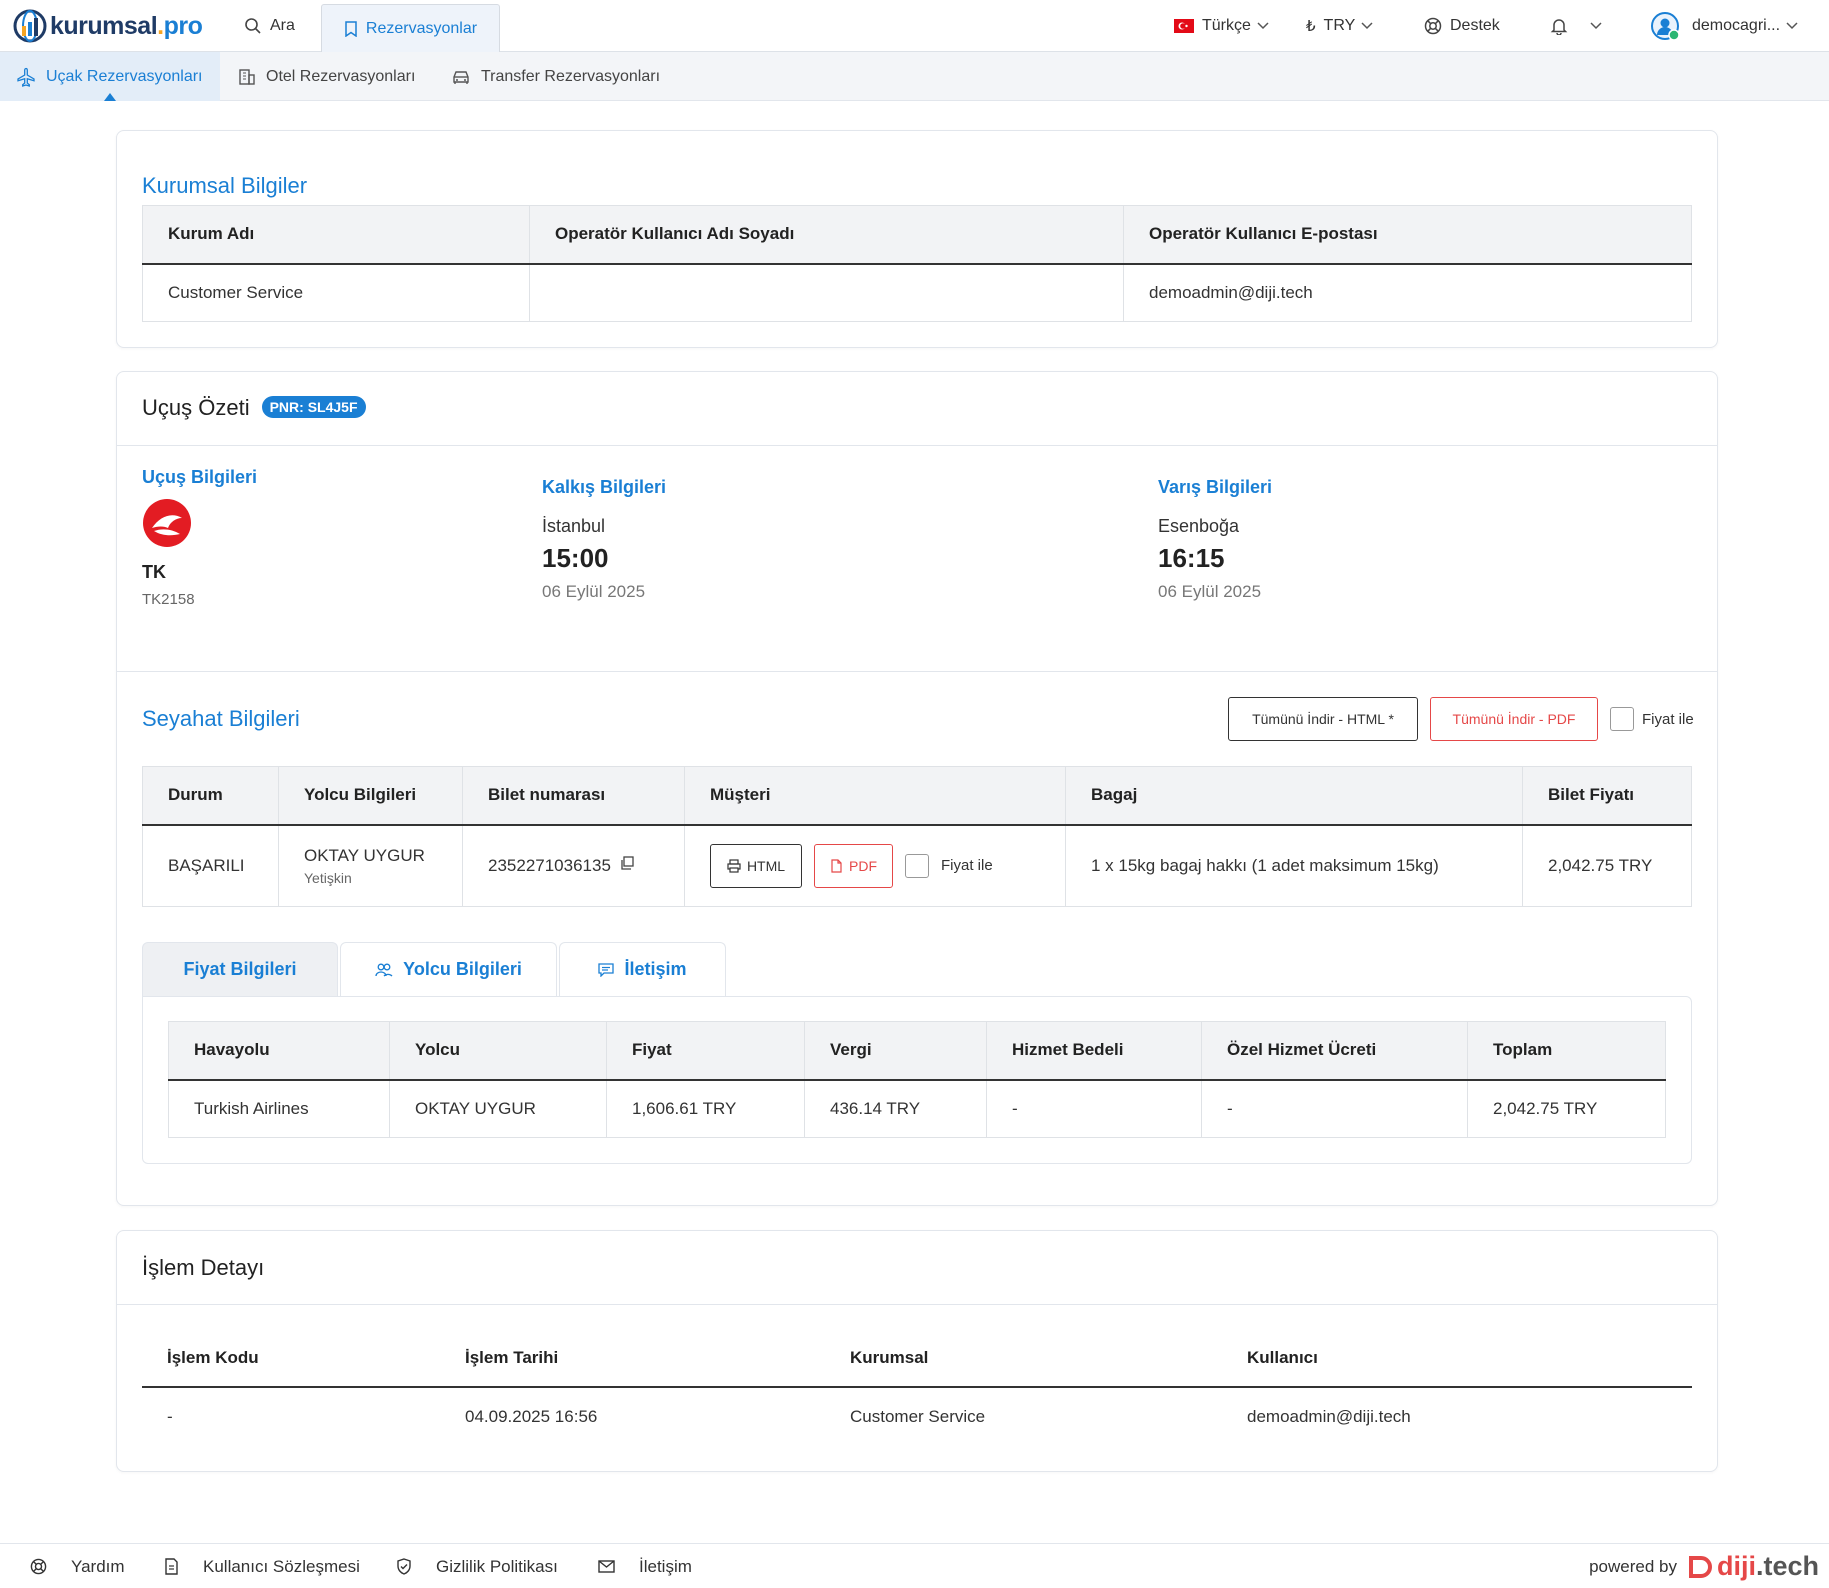 The height and width of the screenshot is (1588, 1829). I want to click on support-label: Destek, so click(1475, 25).